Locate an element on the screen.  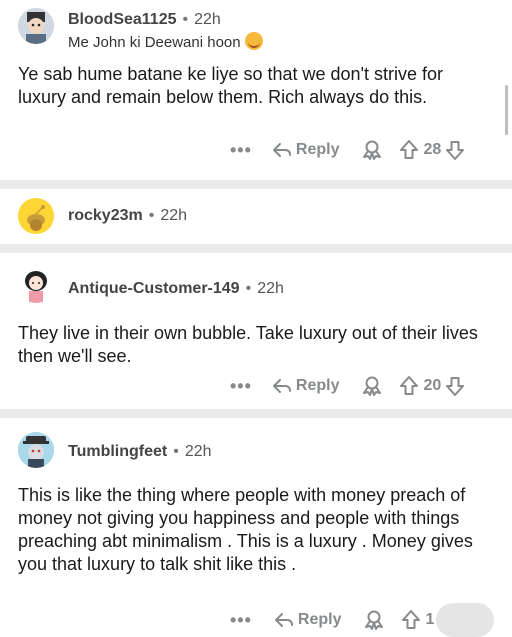
username: Antique-Customer-149 is located at coordinates (154, 288).